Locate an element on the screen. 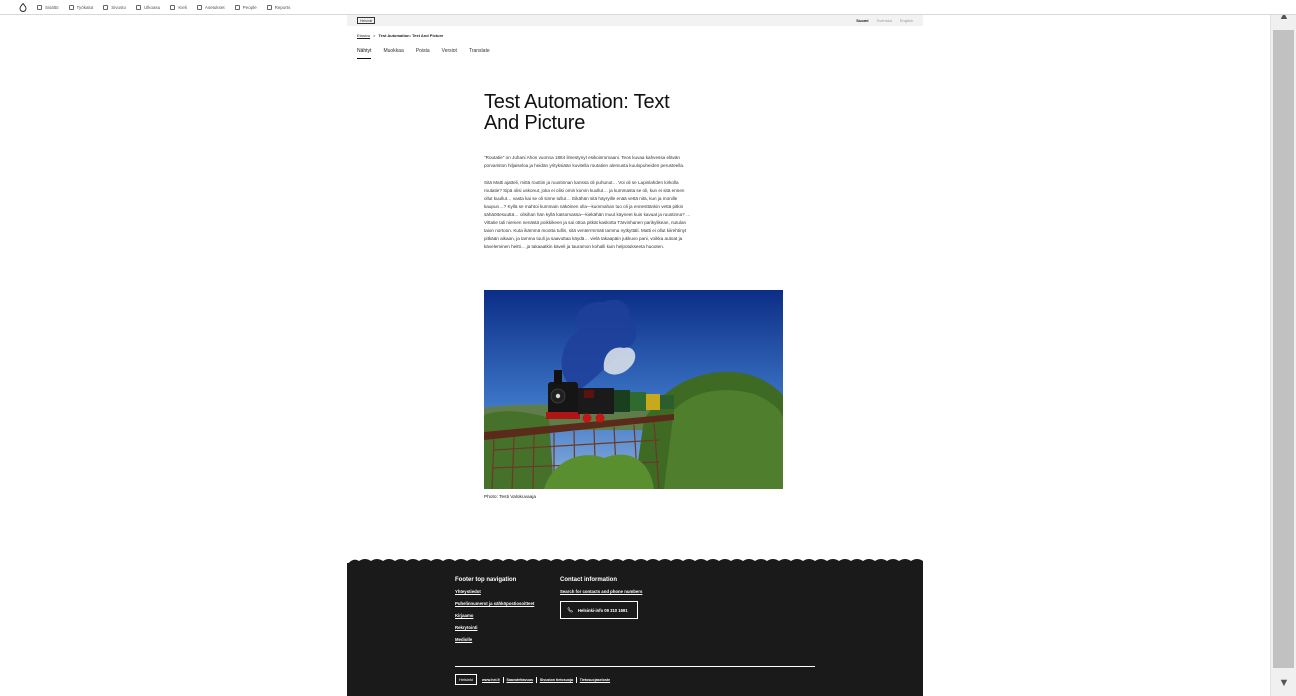  footer-divider is located at coordinates (635, 666).